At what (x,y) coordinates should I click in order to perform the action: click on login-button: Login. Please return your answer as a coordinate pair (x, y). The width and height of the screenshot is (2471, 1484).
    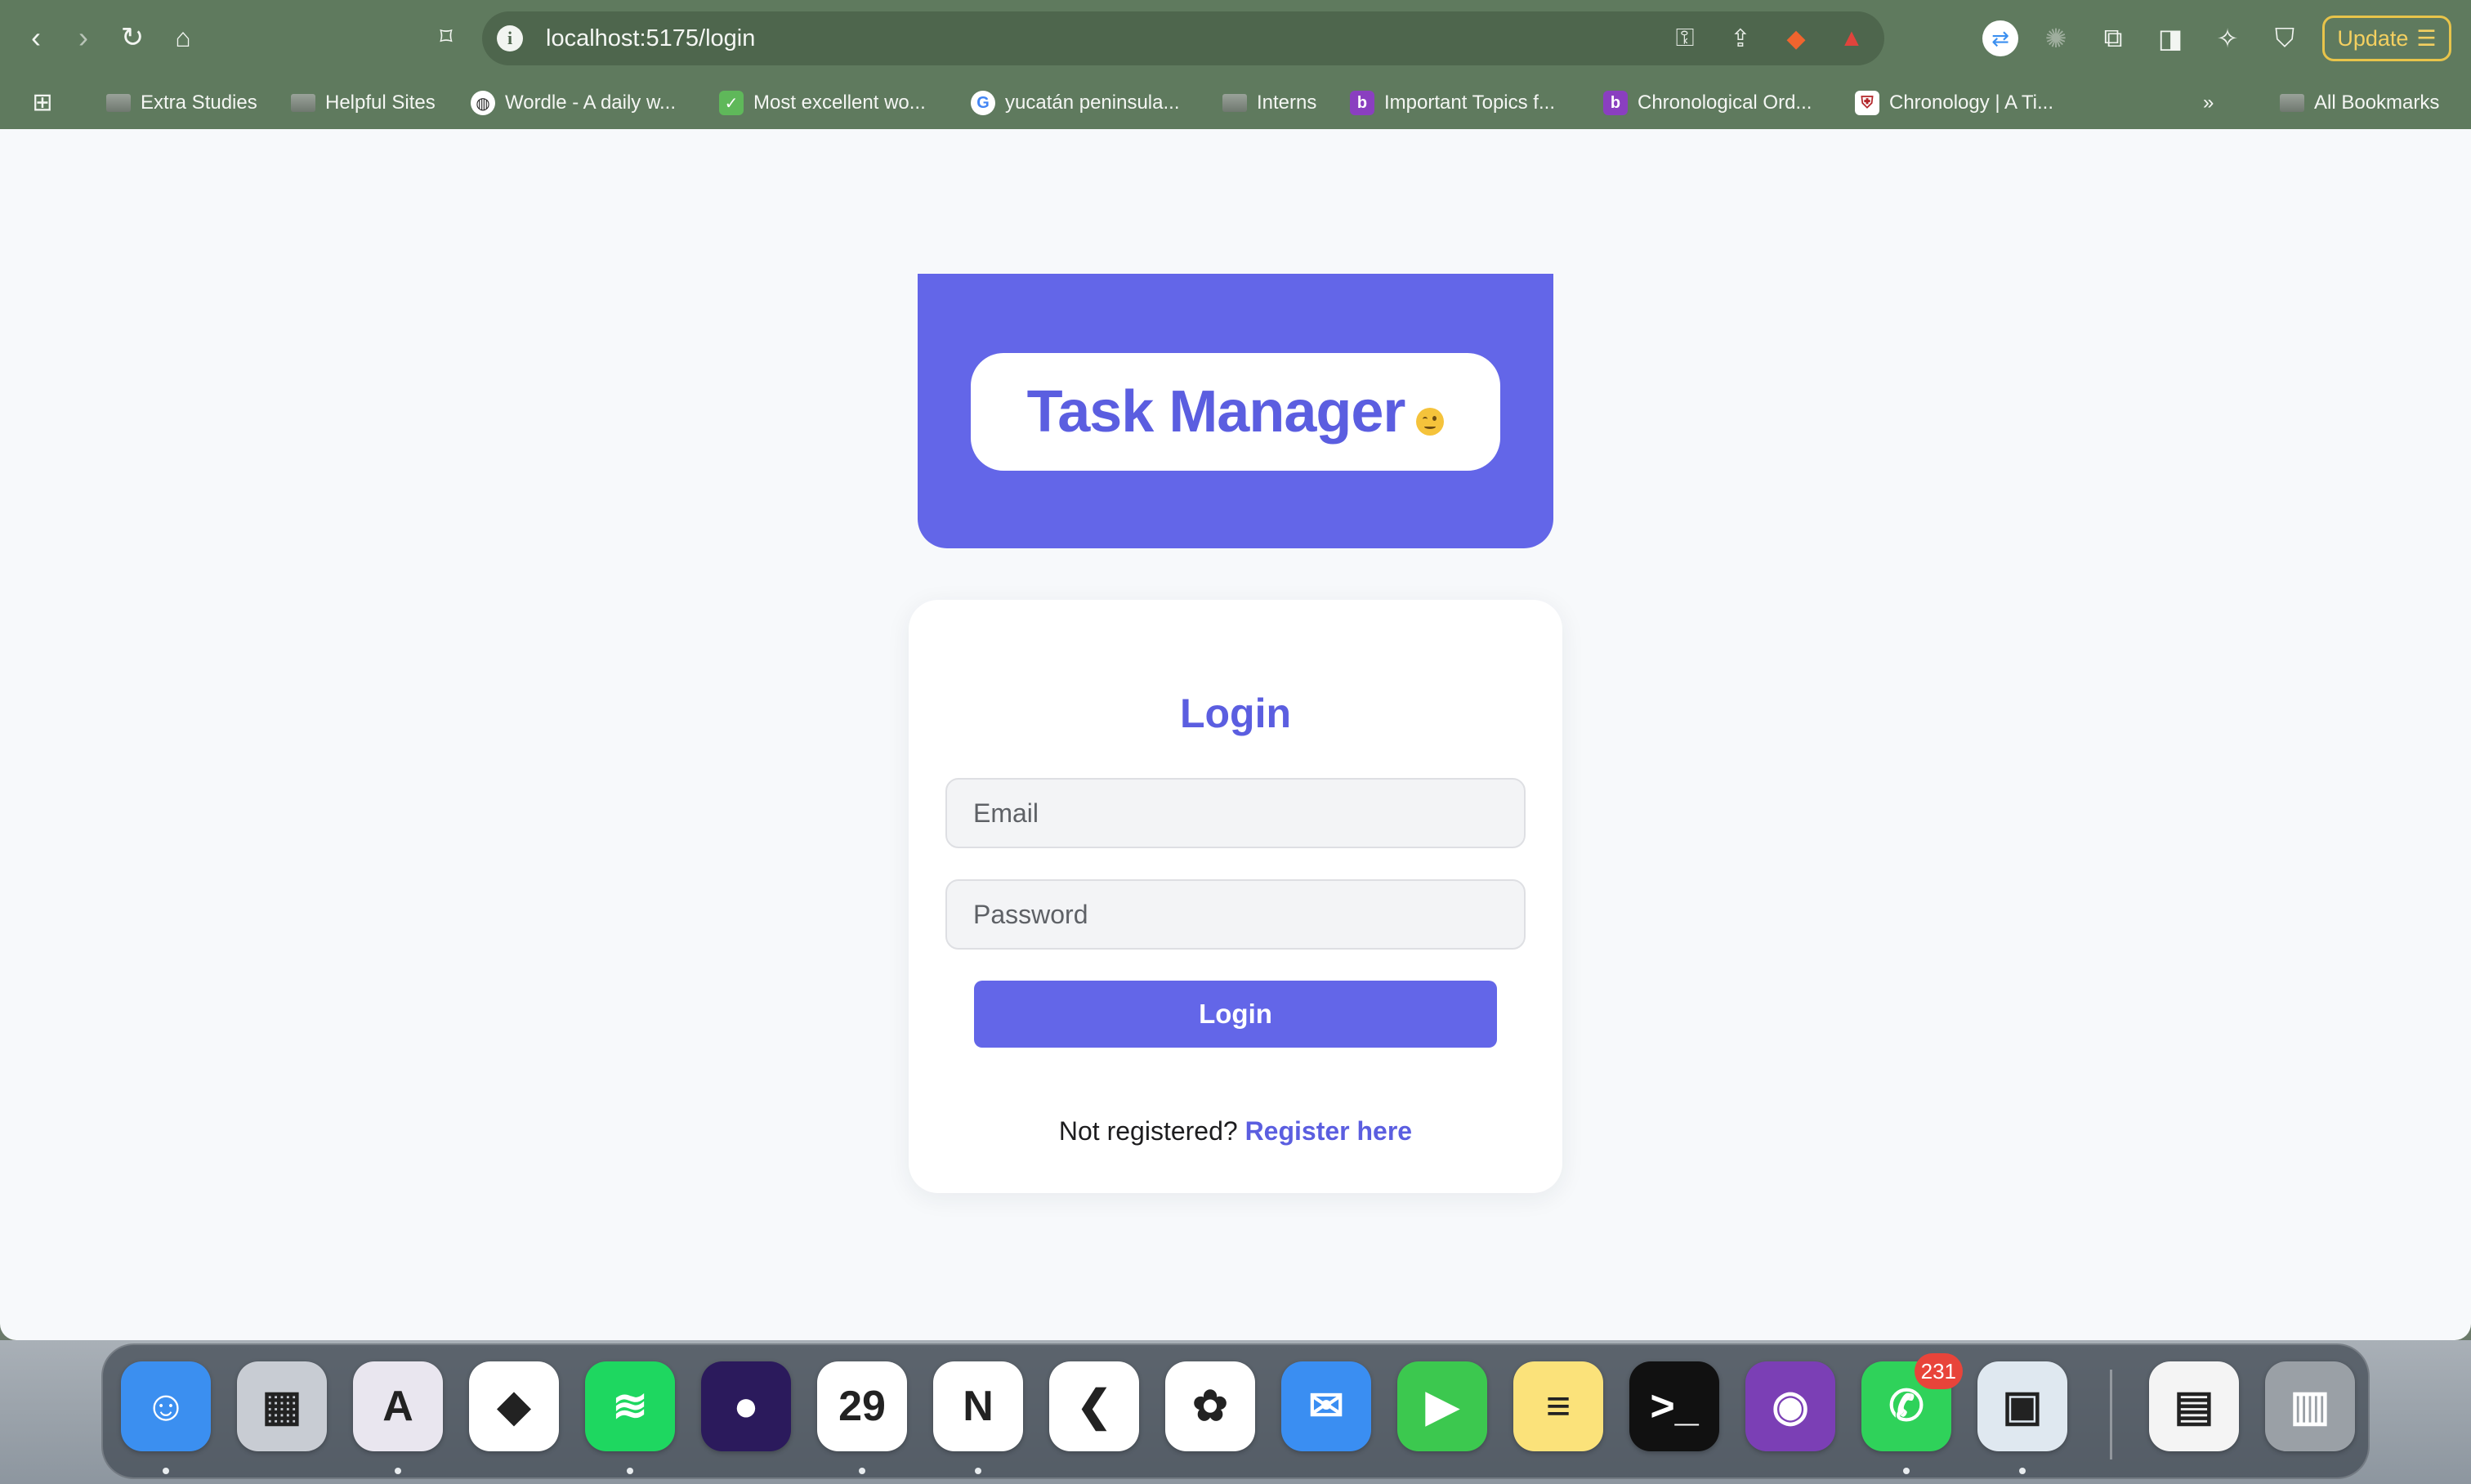
    Looking at the image, I should click on (1235, 1014).